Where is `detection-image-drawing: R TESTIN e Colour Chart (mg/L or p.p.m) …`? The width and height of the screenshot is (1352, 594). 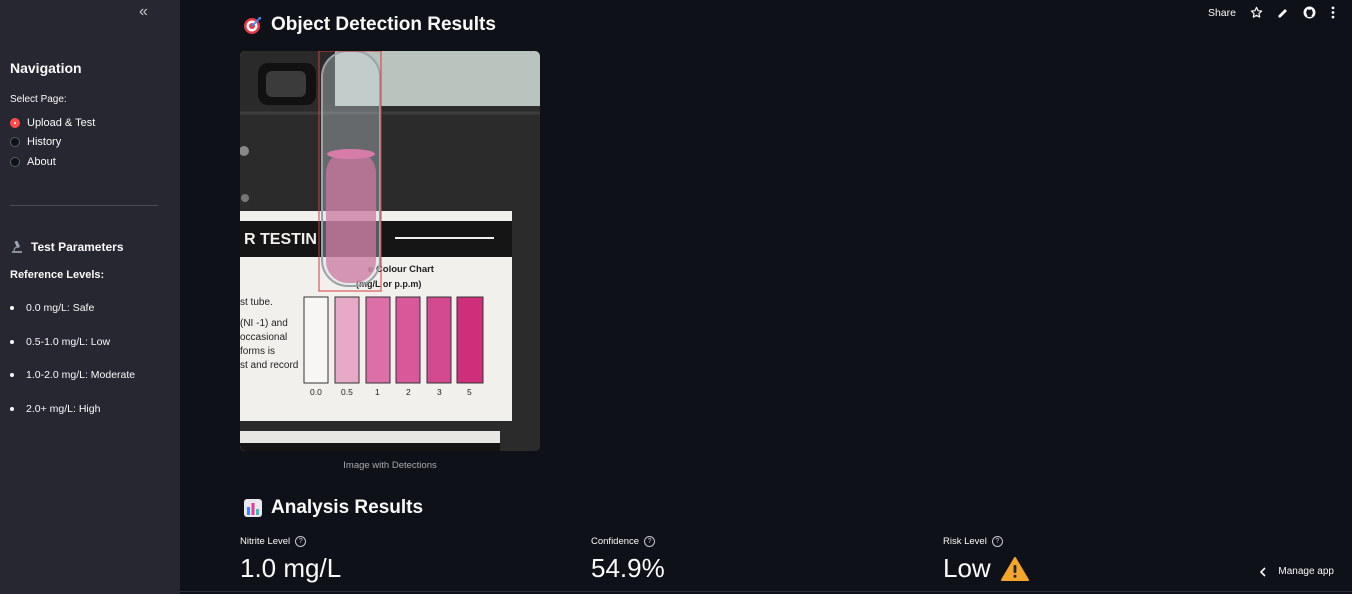 detection-image-drawing: R TESTIN e Colour Chart (mg/L or p.p.m) … is located at coordinates (390, 251).